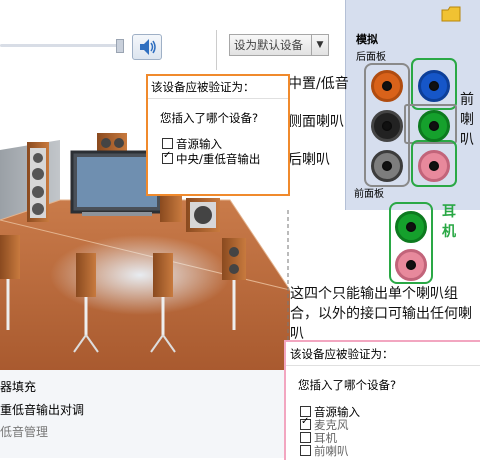 The height and width of the screenshot is (460, 480). Describe the element at coordinates (203, 87) in the screenshot. I see `popup1-header: 该设备应被验证为：` at that location.